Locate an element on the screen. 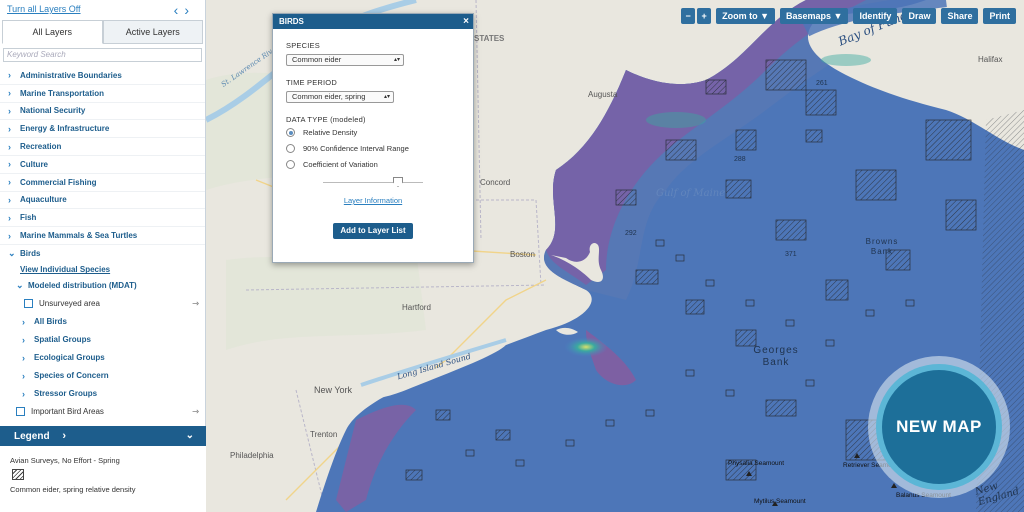 The height and width of the screenshot is (512, 1024). subgroup-stressor-groups: › Stressor Groups is located at coordinates (102, 394).